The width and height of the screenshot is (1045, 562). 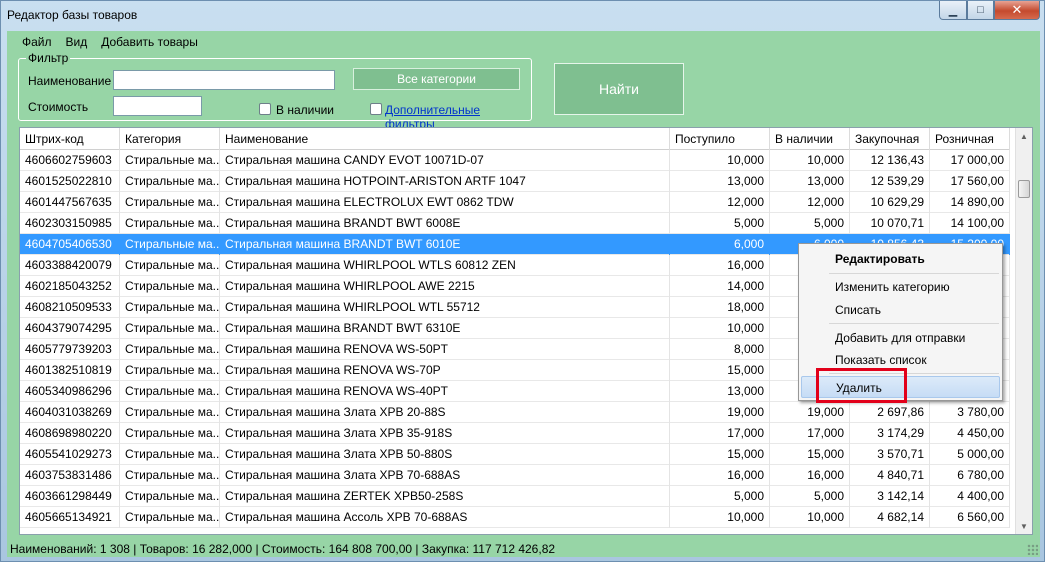 What do you see at coordinates (619, 89) in the screenshot?
I see `find-button: Найти` at bounding box center [619, 89].